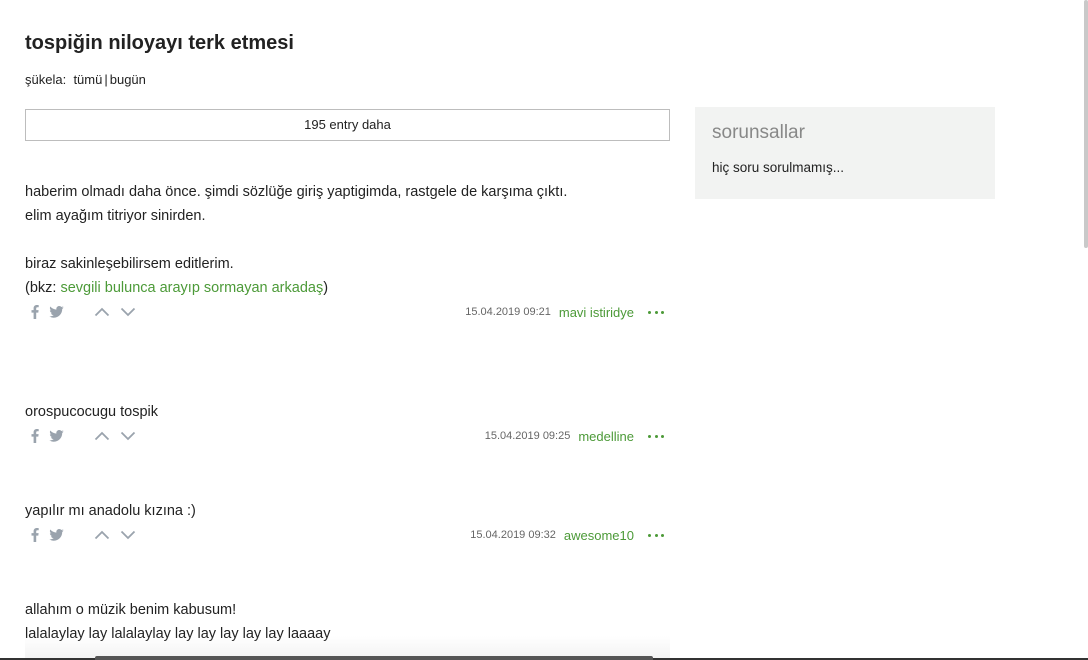  I want to click on topic-title: tospiğin niloyayı terk etmesi, so click(347, 28).